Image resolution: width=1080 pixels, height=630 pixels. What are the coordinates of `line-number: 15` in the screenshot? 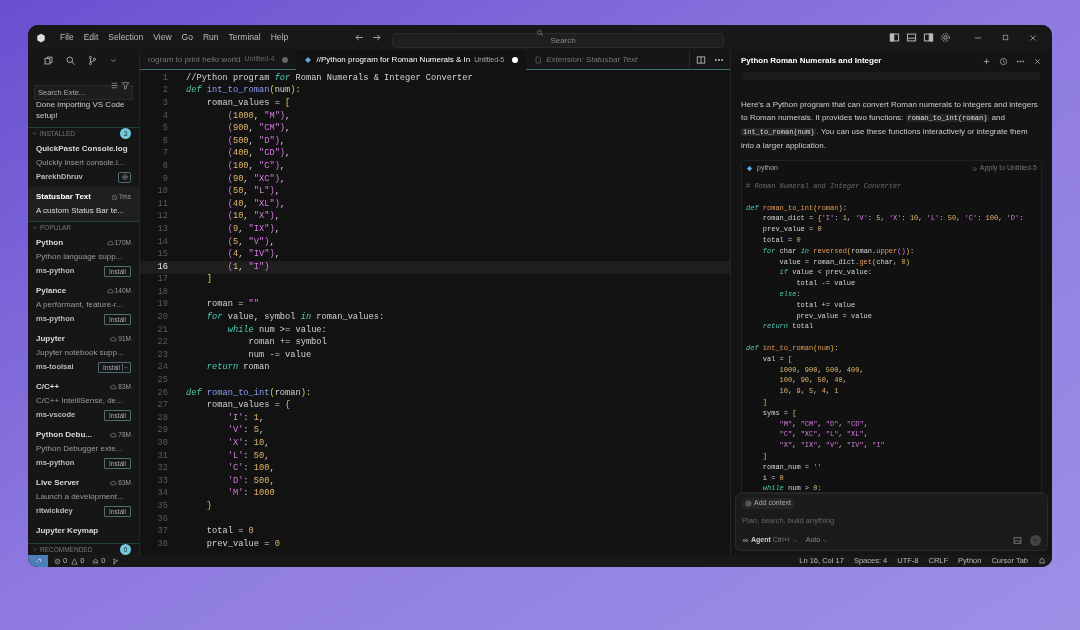 It's located at (162, 255).